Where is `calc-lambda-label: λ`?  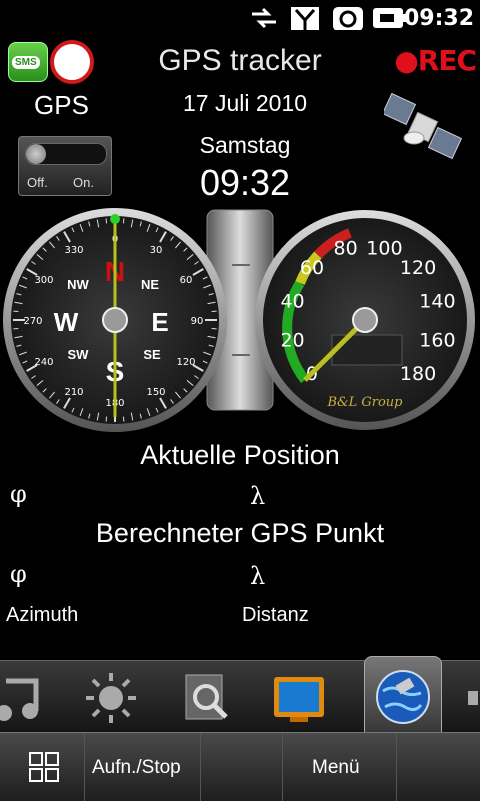
calc-lambda-label: λ is located at coordinates (257, 576).